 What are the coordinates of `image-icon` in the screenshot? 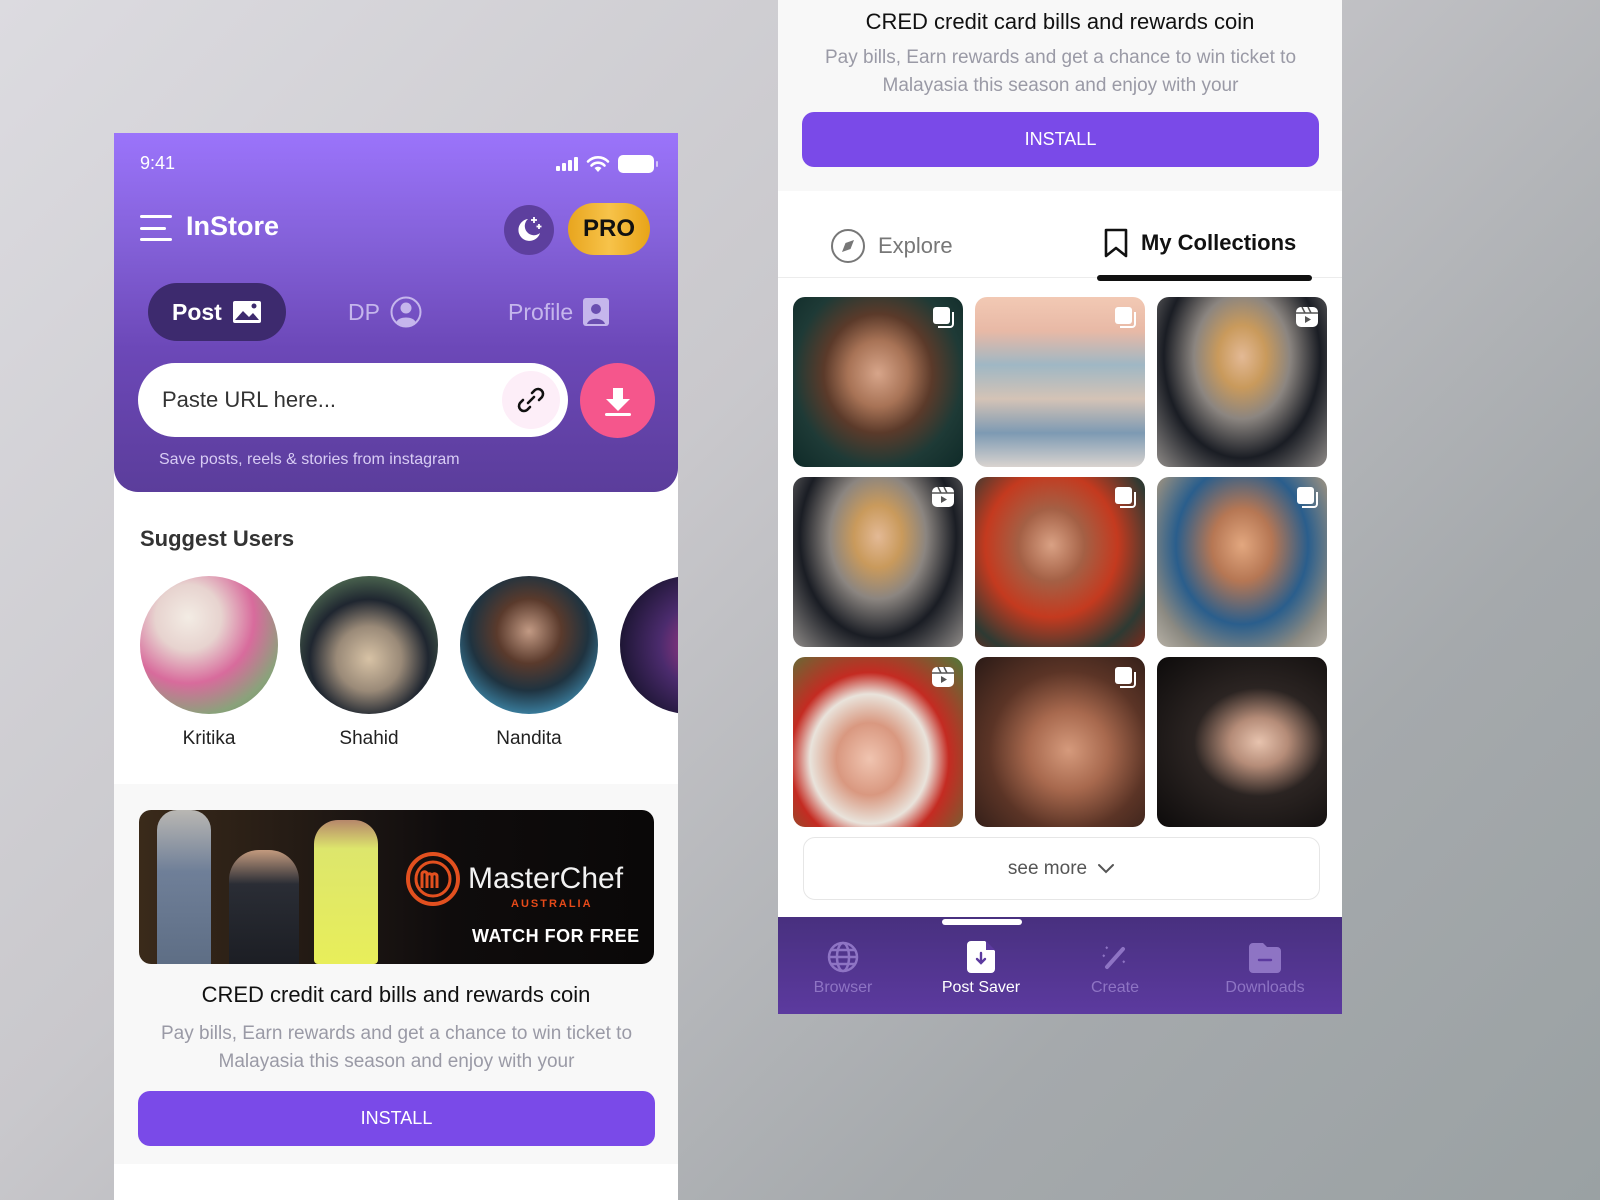 It's located at (246, 312).